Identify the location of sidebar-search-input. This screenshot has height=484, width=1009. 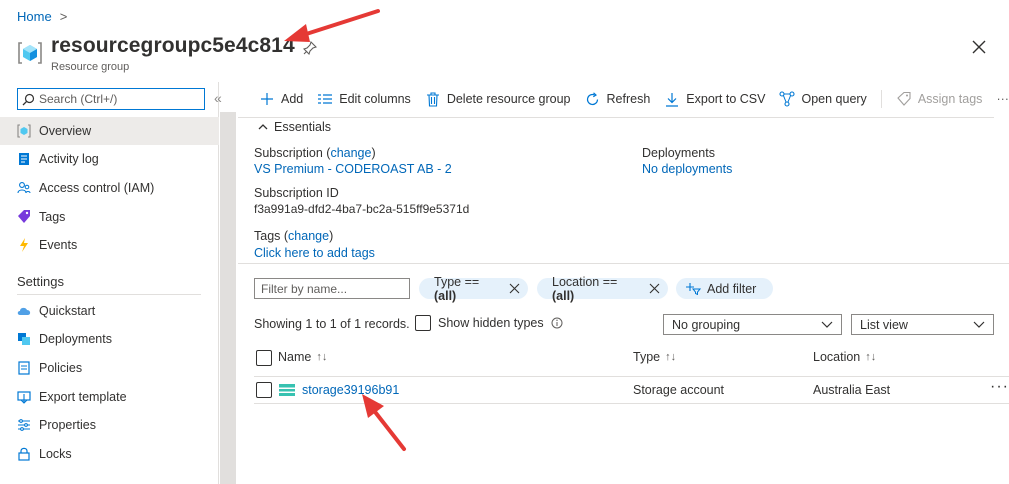
(119, 99).